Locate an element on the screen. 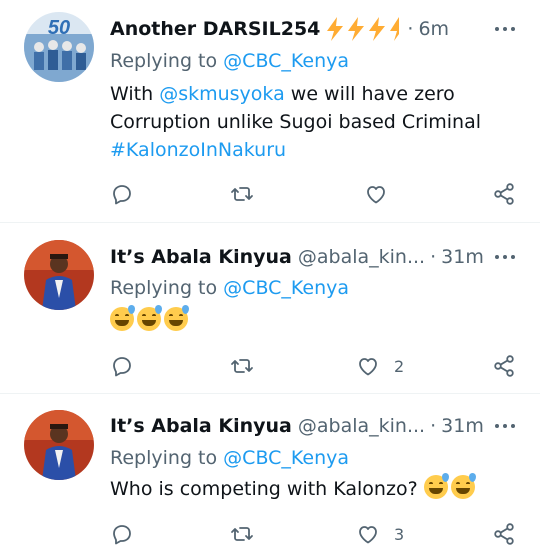 The image size is (540, 558). like-button: 3 is located at coordinates (380, 534).